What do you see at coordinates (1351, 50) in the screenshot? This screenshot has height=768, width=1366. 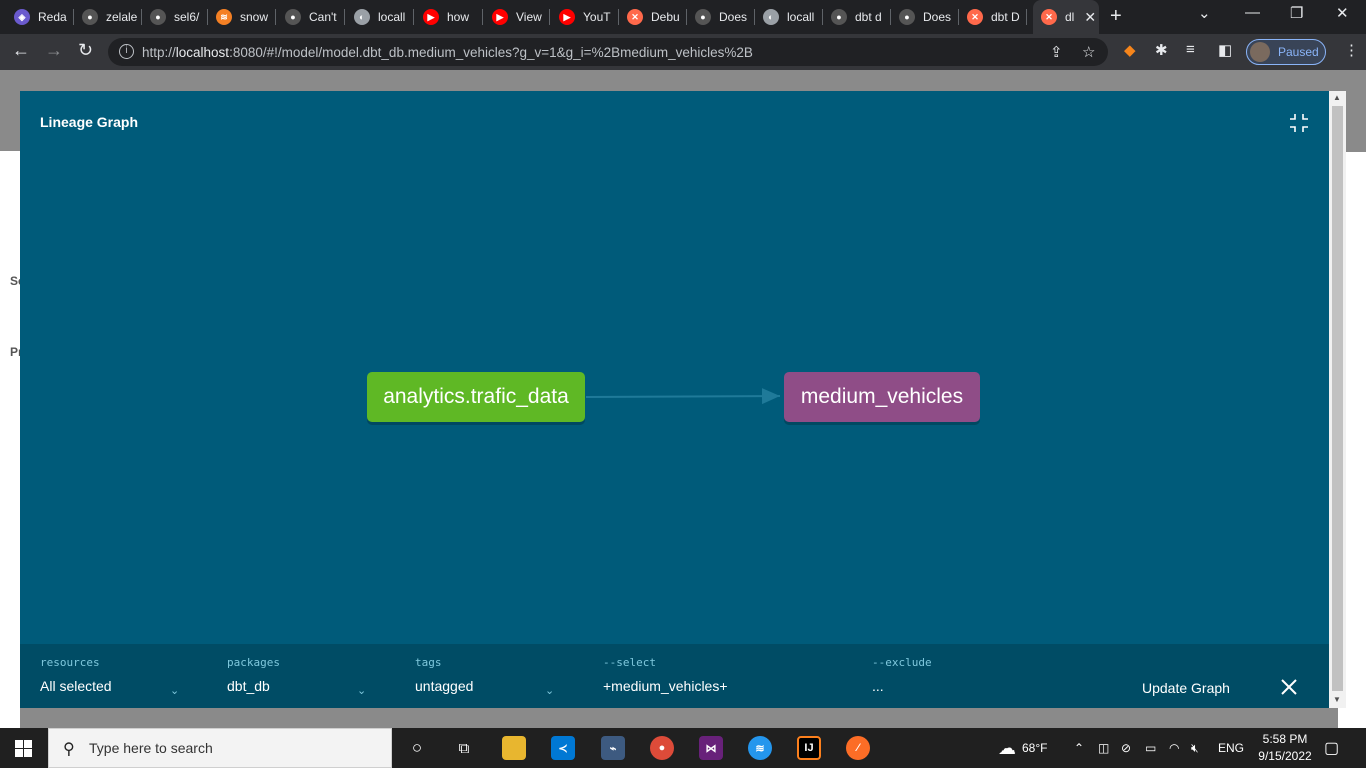 I see `menu-icon: ⋮` at bounding box center [1351, 50].